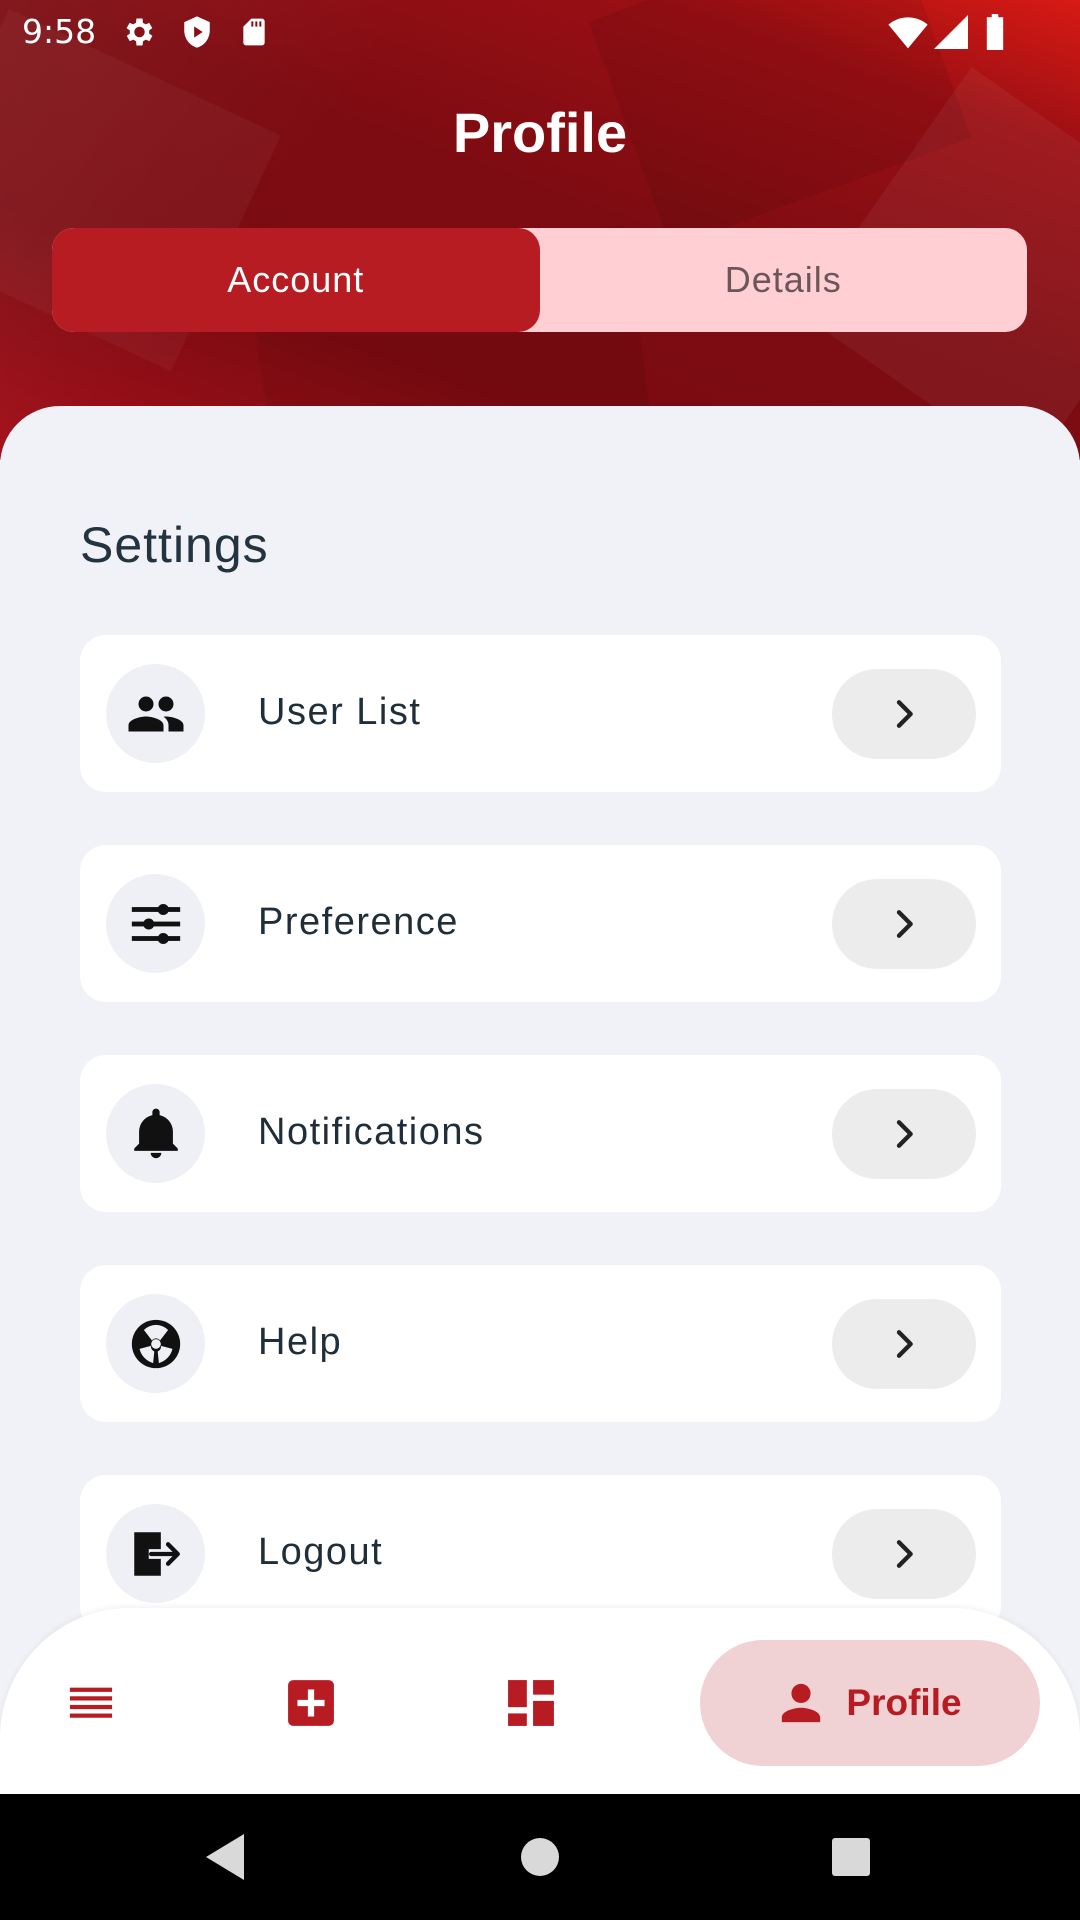 The width and height of the screenshot is (1080, 1920). I want to click on settings-item-label: User List, so click(340, 712).